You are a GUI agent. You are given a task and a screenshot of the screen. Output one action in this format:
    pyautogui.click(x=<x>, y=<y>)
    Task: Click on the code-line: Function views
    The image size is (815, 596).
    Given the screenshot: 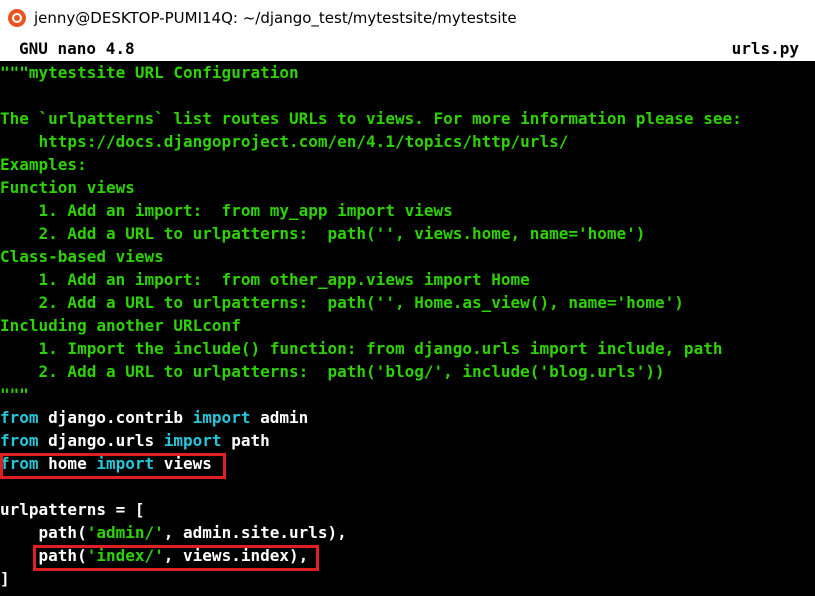 What is the action you would take?
    pyautogui.click(x=67, y=187)
    